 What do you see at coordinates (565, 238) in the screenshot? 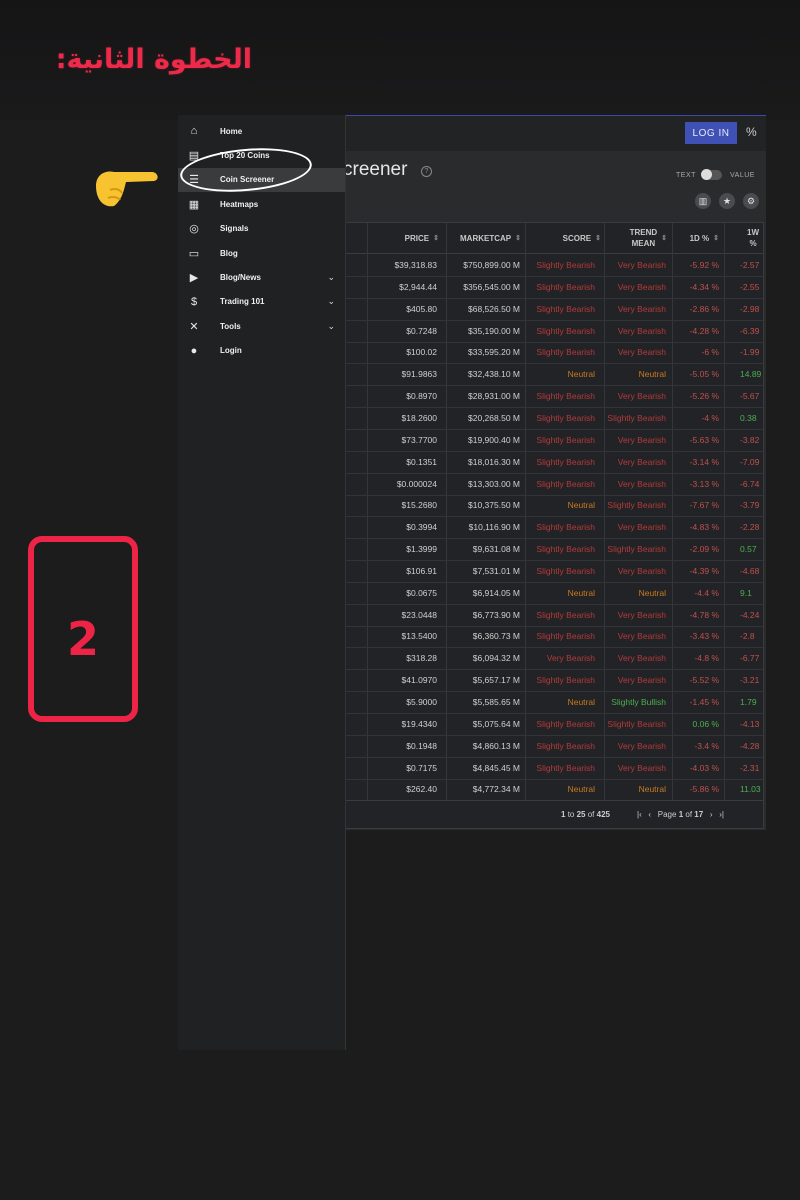
I see `header-score: SCORE ⇕` at bounding box center [565, 238].